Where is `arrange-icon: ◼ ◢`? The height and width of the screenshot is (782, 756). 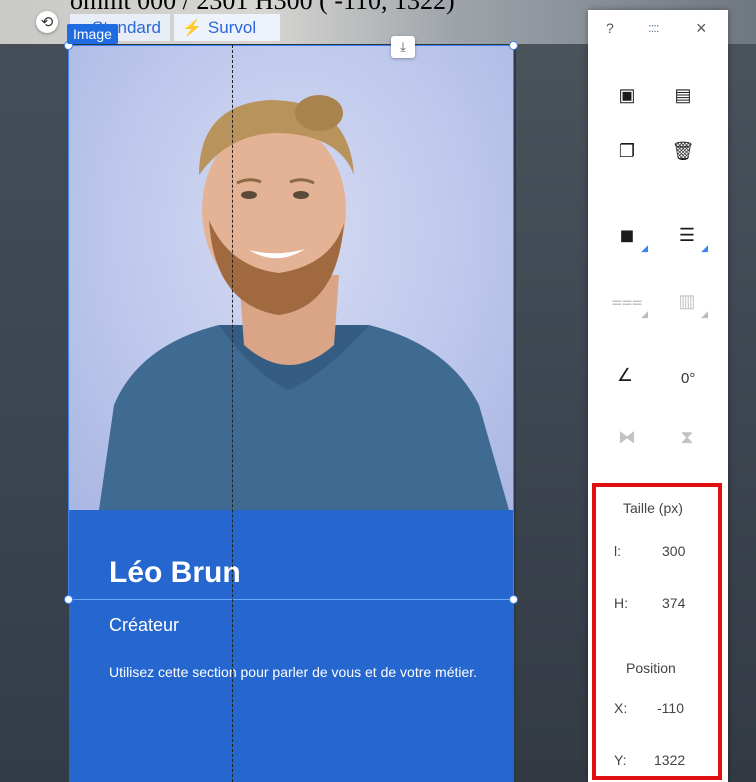 arrange-icon: ◼ ◢ is located at coordinates (630, 237).